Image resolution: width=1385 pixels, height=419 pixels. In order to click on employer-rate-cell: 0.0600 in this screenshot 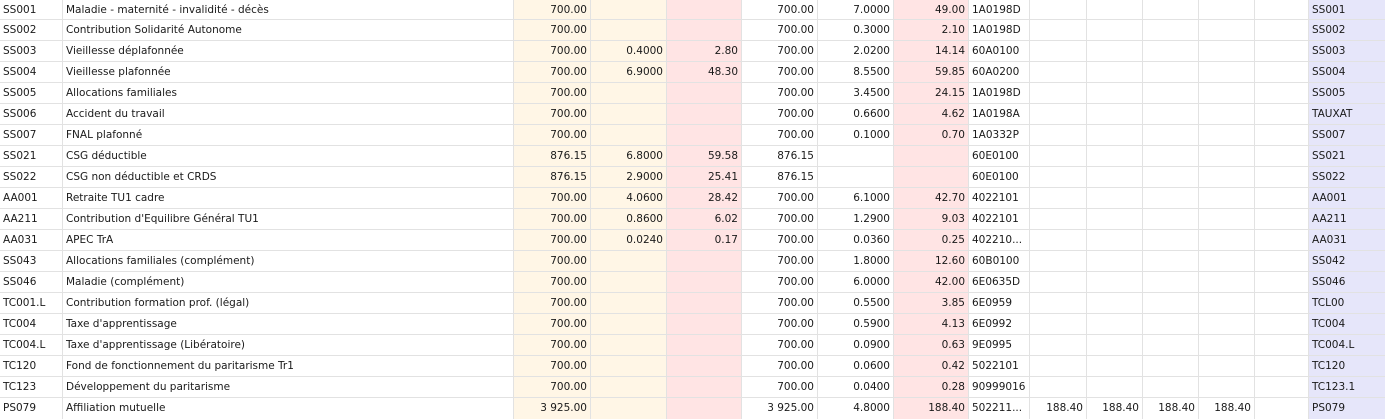, I will do `click(856, 366)`.